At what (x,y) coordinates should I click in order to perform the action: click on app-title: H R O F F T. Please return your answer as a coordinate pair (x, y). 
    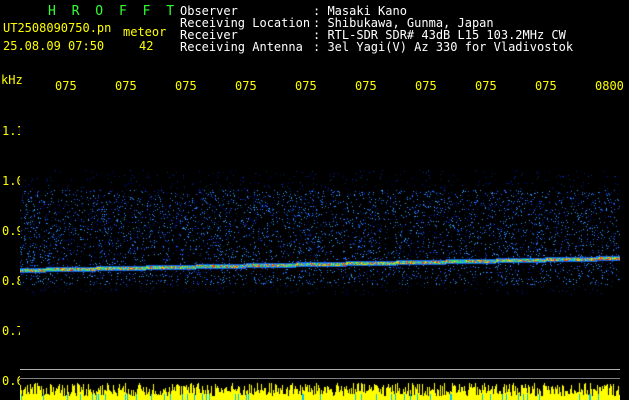
    Looking at the image, I should click on (113, 11).